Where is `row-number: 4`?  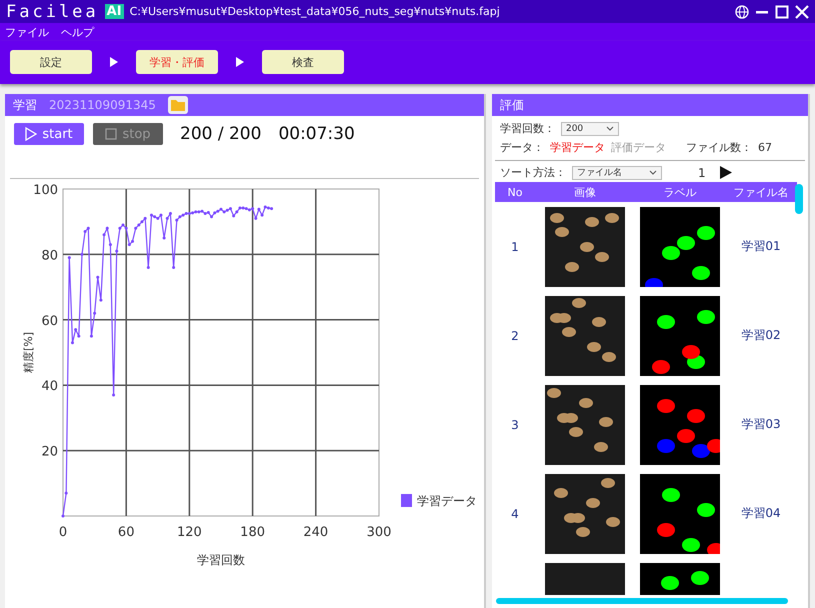 row-number: 4 is located at coordinates (515, 513).